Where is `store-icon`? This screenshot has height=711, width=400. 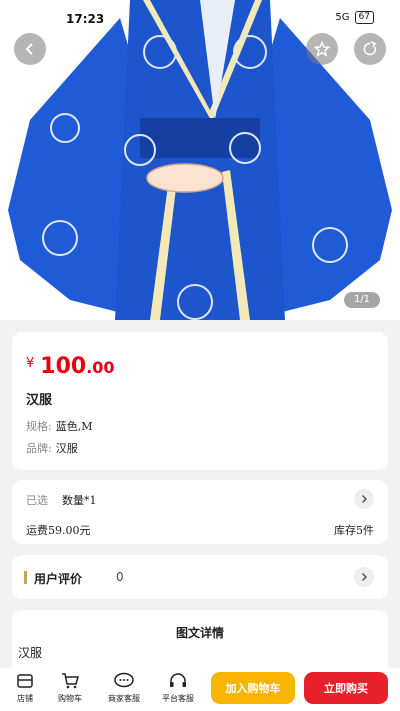
store-icon is located at coordinates (25, 681).